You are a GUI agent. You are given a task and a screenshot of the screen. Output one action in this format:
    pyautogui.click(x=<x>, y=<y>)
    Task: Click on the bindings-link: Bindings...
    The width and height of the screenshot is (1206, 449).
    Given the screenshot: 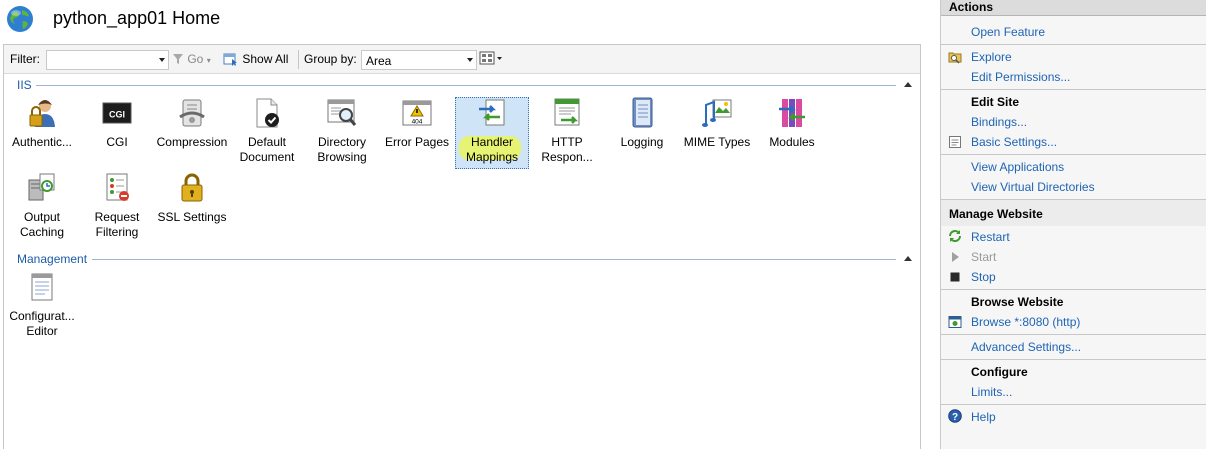 What is the action you would take?
    pyautogui.click(x=999, y=122)
    